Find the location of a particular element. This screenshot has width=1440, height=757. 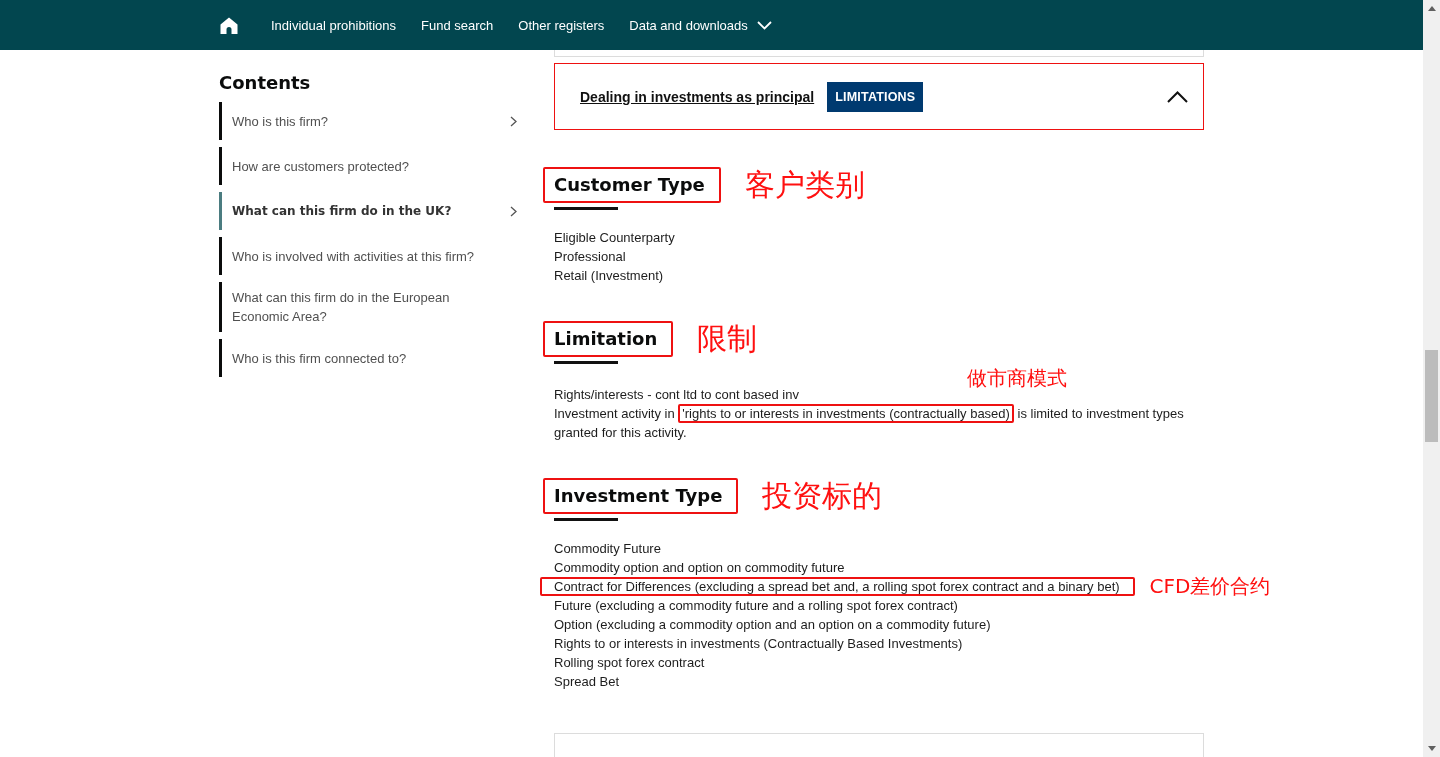

section-heading: Investment Type is located at coordinates (641, 496).